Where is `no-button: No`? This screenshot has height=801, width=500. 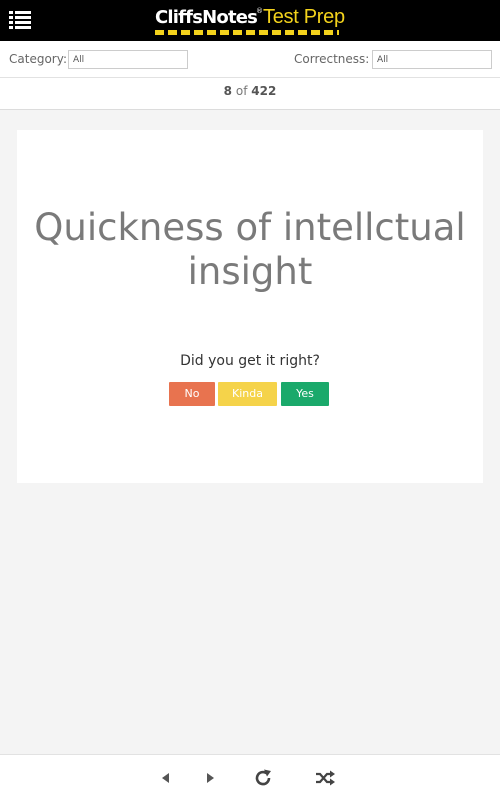 no-button: No is located at coordinates (192, 394).